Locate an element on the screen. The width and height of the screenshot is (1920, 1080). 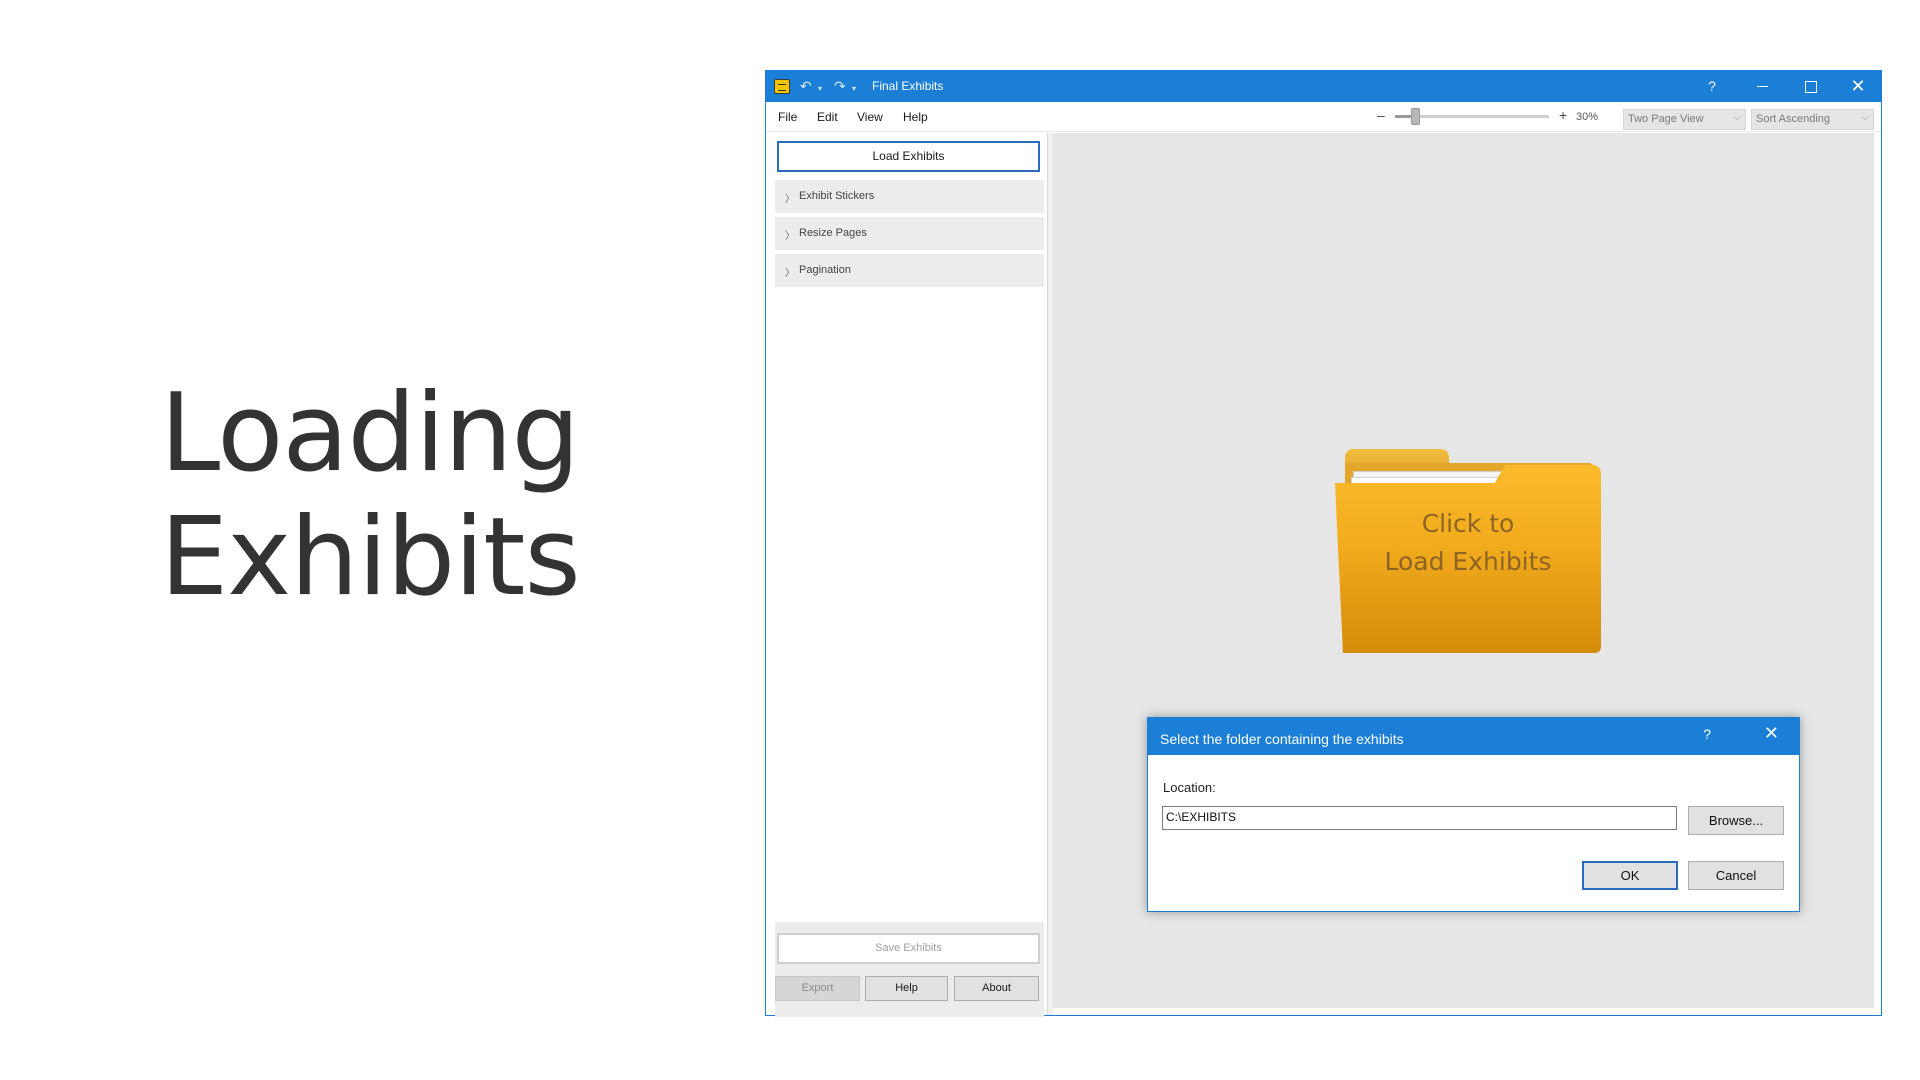
zoom-slider-thumb is located at coordinates (1415, 116).